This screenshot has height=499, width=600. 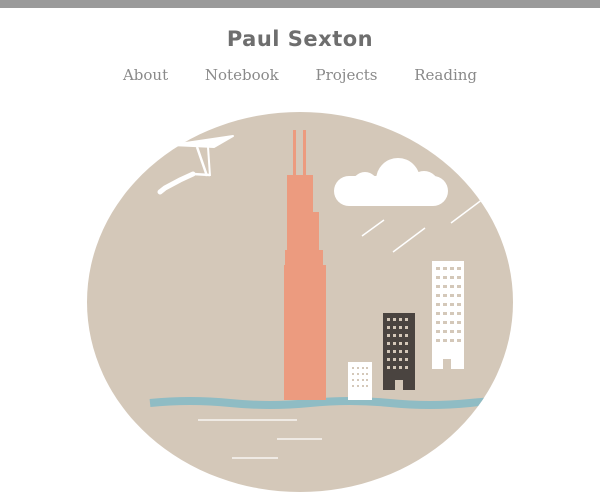 What do you see at coordinates (399, 351) in the screenshot?
I see `dark-building-icon` at bounding box center [399, 351].